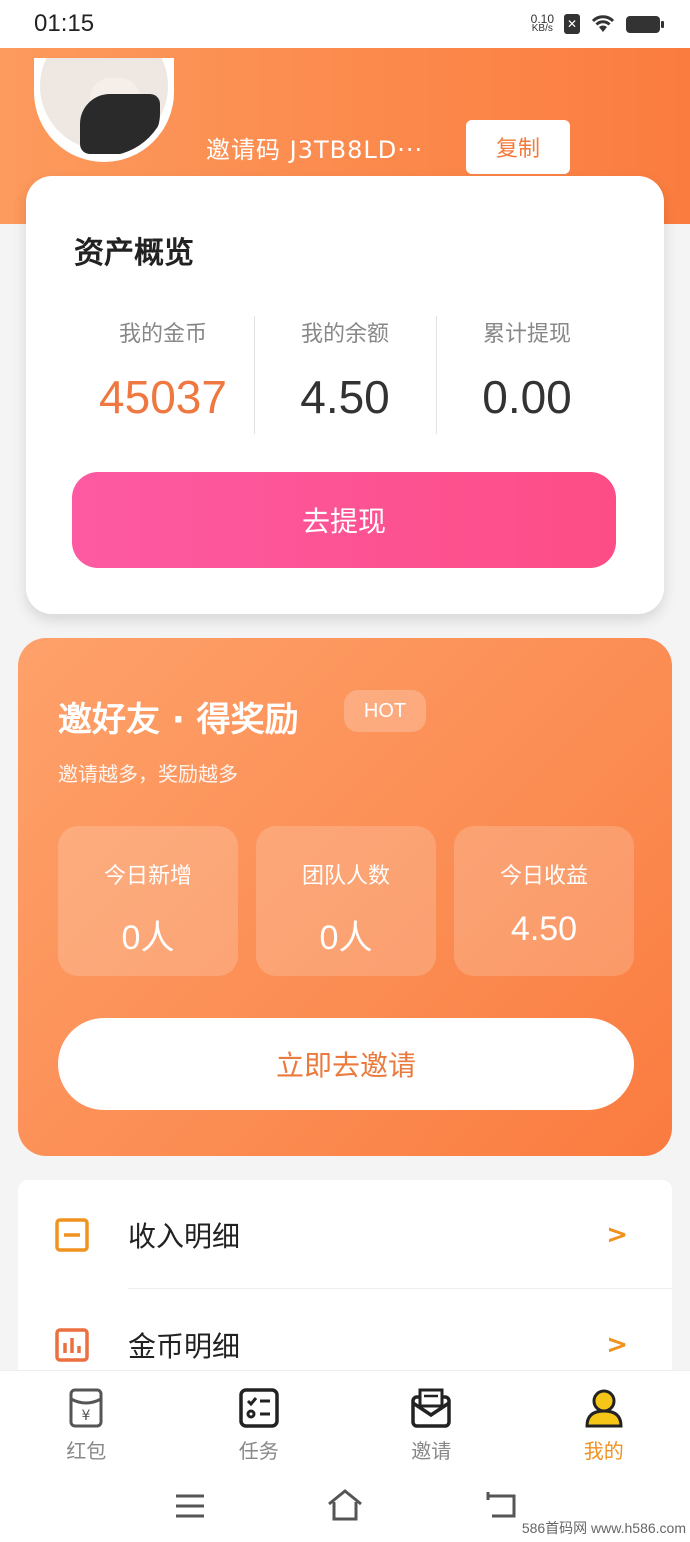 The height and width of the screenshot is (1542, 690). I want to click on stat-label: 我的金币, so click(162, 334).